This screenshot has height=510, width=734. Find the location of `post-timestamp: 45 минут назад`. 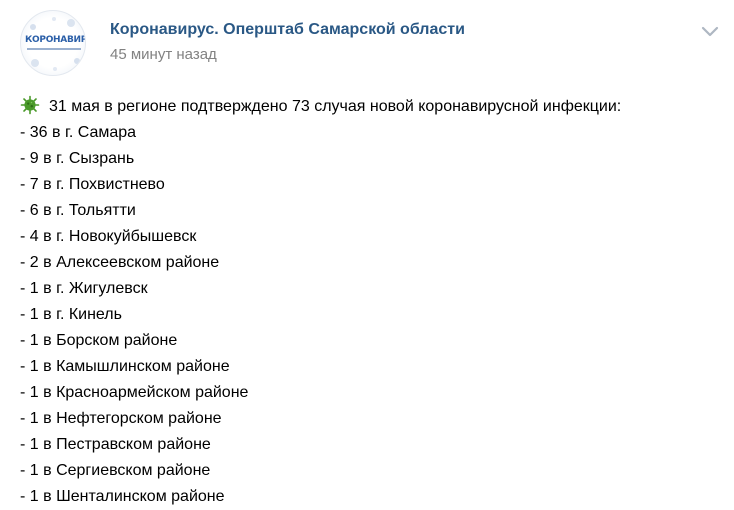

post-timestamp: 45 минут назад is located at coordinates (163, 54).